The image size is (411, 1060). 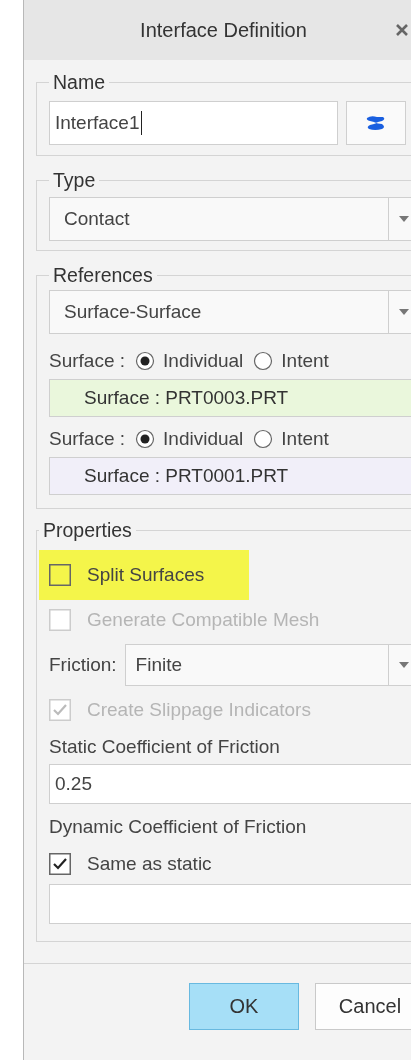 I want to click on group-legend: Name, so click(x=79, y=82).